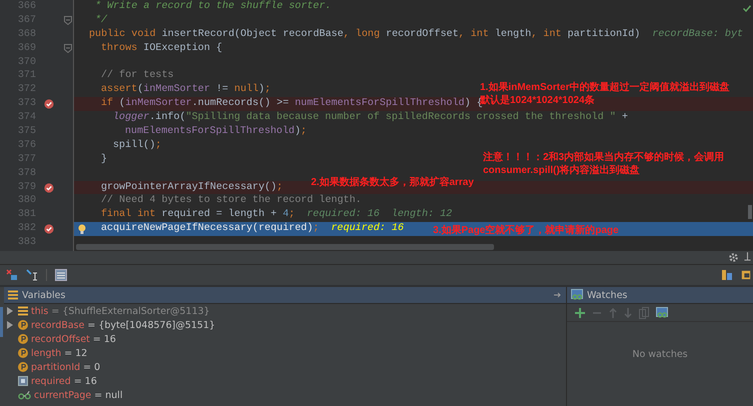 The image size is (753, 406). Describe the element at coordinates (192, 187) in the screenshot. I see `code-line: growPointerArrayIfNecessary();` at that location.